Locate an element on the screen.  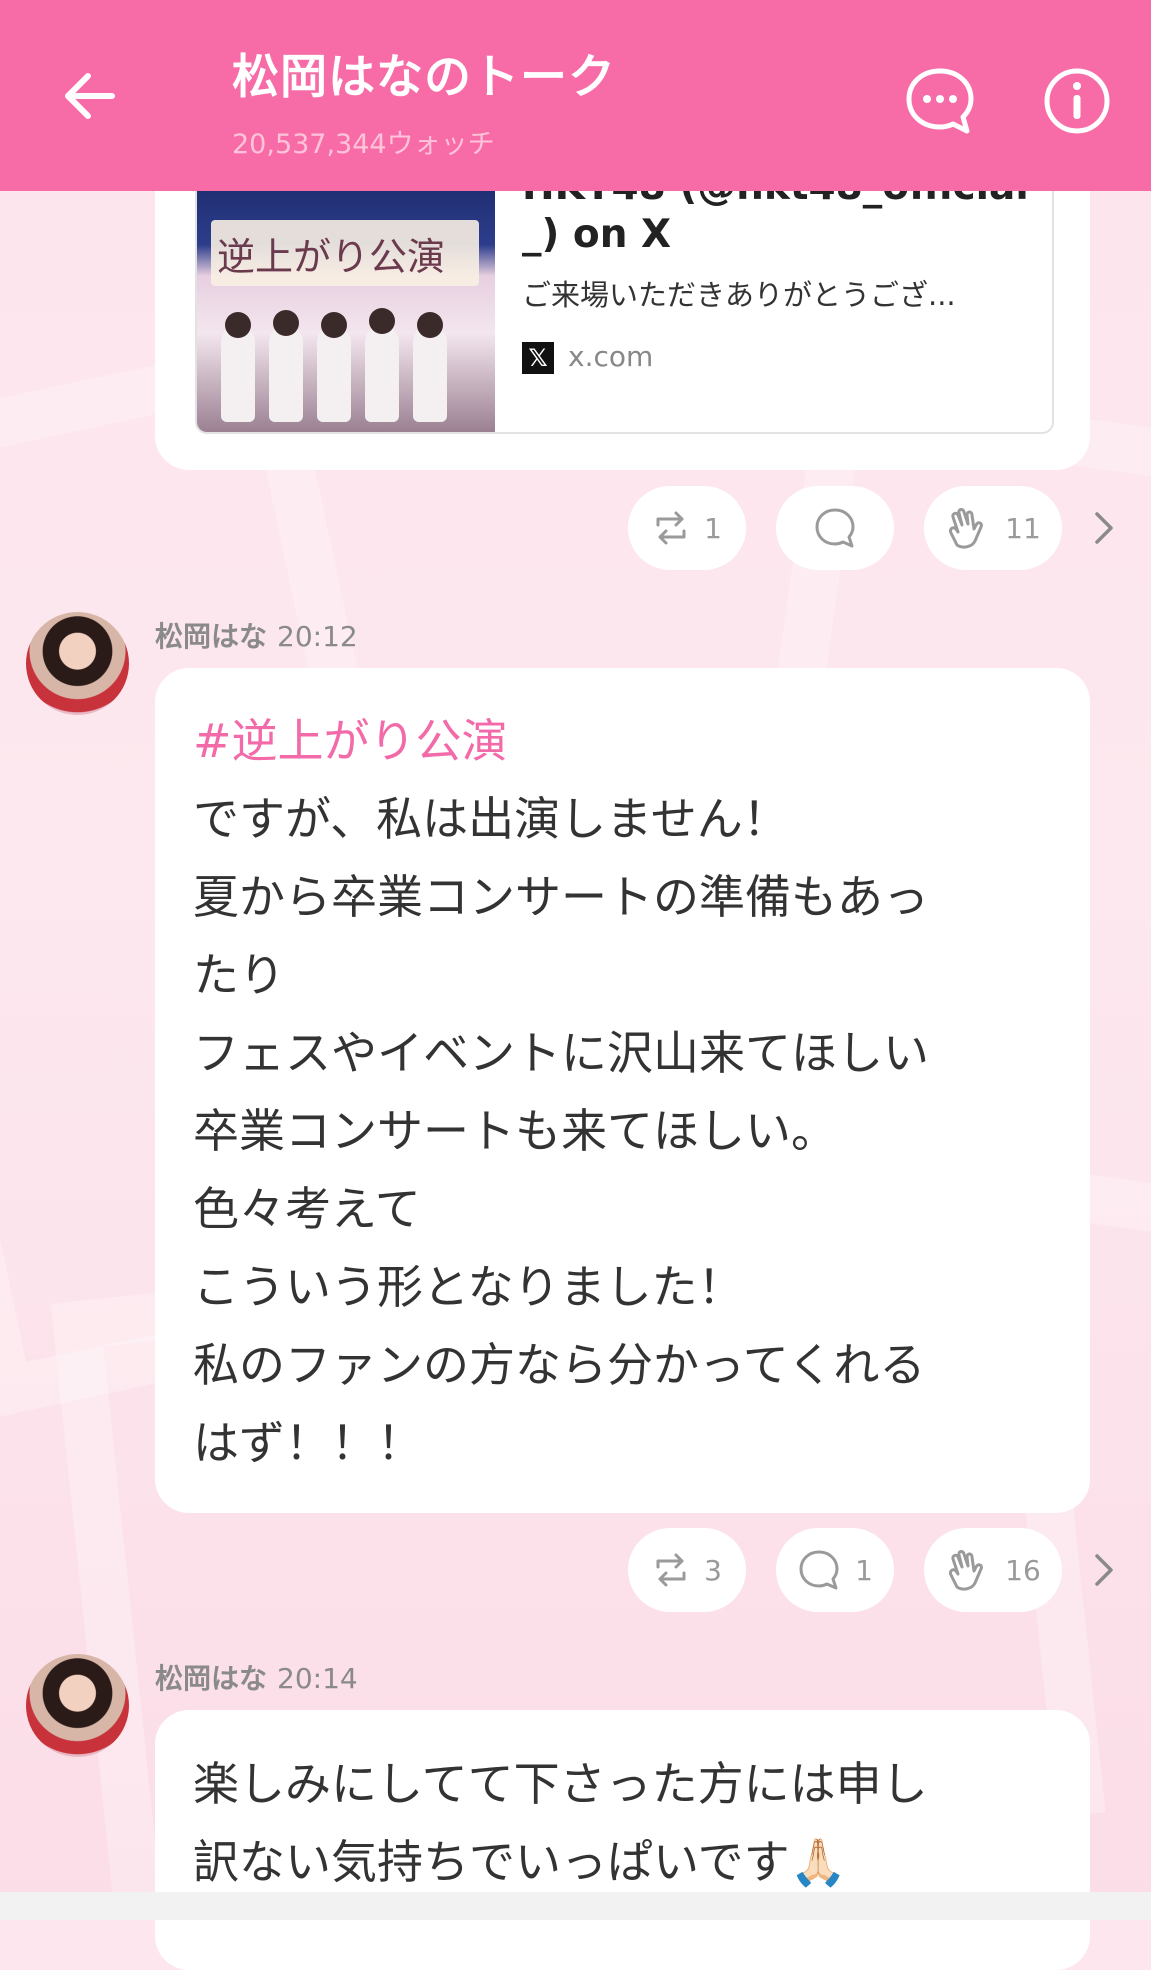
watch-count: 20,537,344ウォッチ is located at coordinates (363, 144).